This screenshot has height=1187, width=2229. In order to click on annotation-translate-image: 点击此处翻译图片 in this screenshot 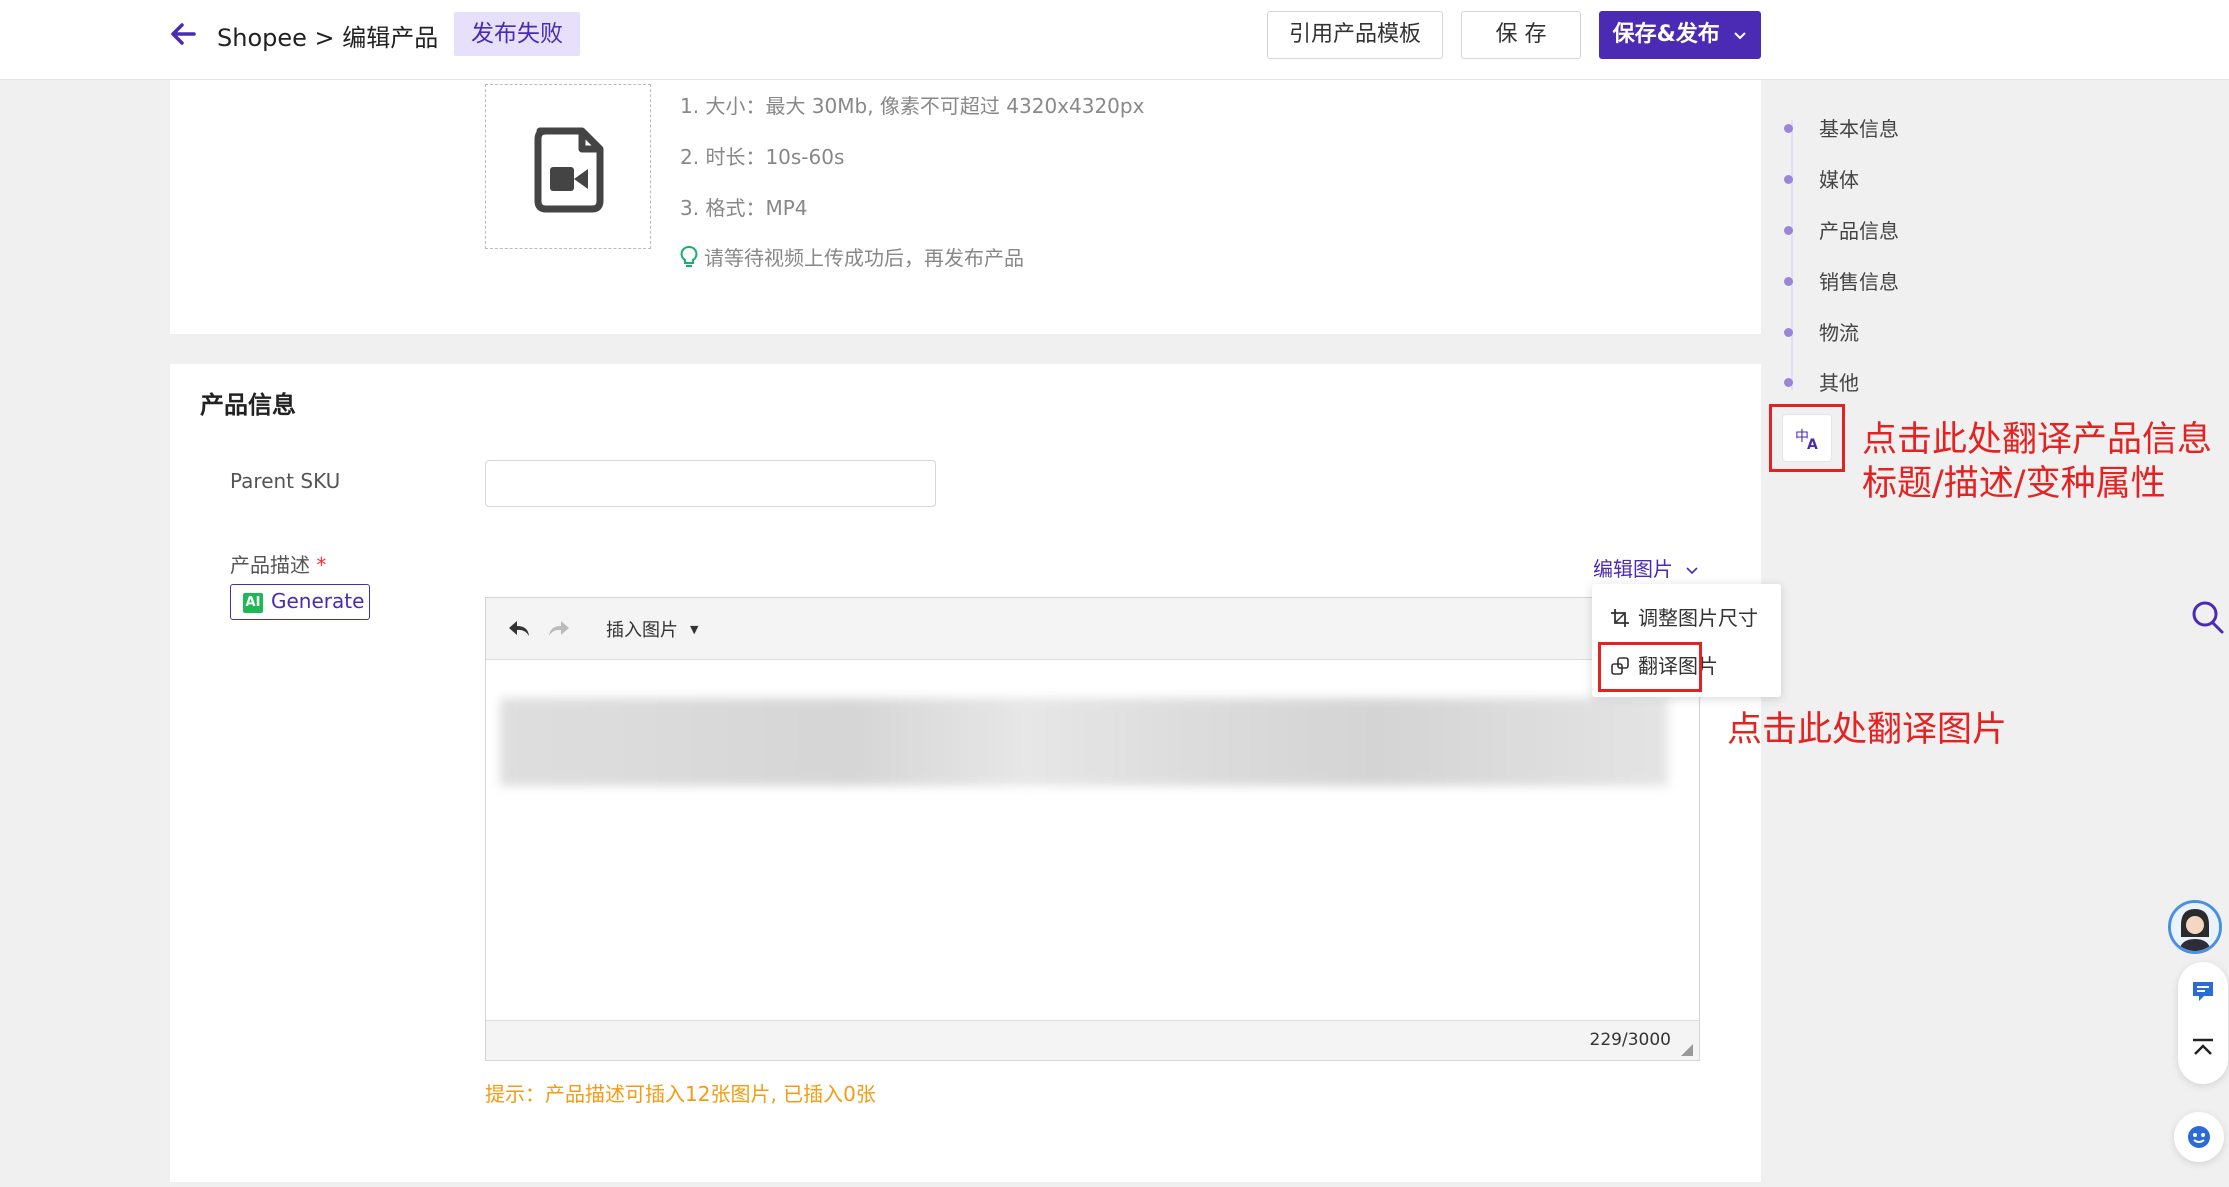, I will do `click(1867, 730)`.